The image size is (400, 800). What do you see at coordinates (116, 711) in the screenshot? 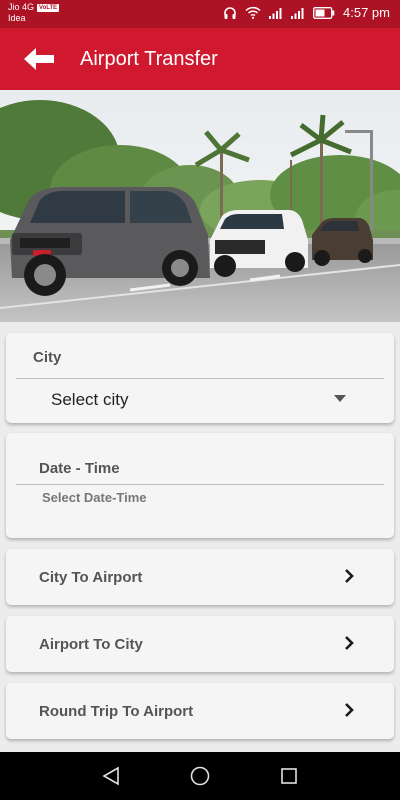
I see `option-label: Round Trip To Airport` at bounding box center [116, 711].